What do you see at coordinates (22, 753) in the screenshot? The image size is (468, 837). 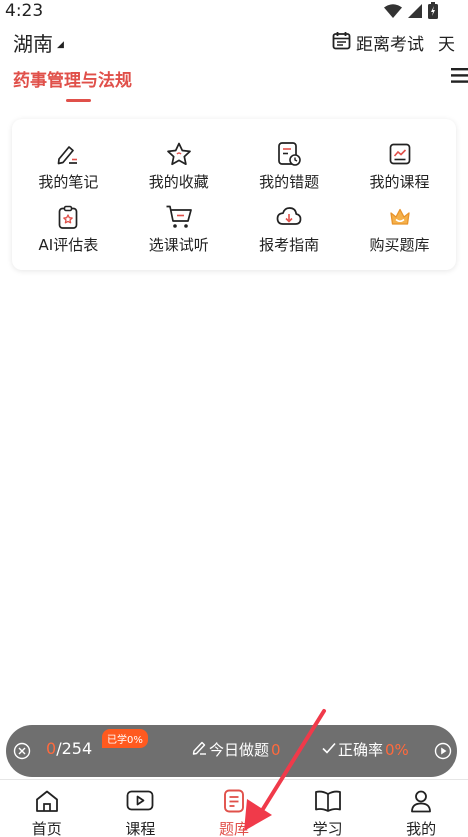 I see `close-circle-icon` at bounding box center [22, 753].